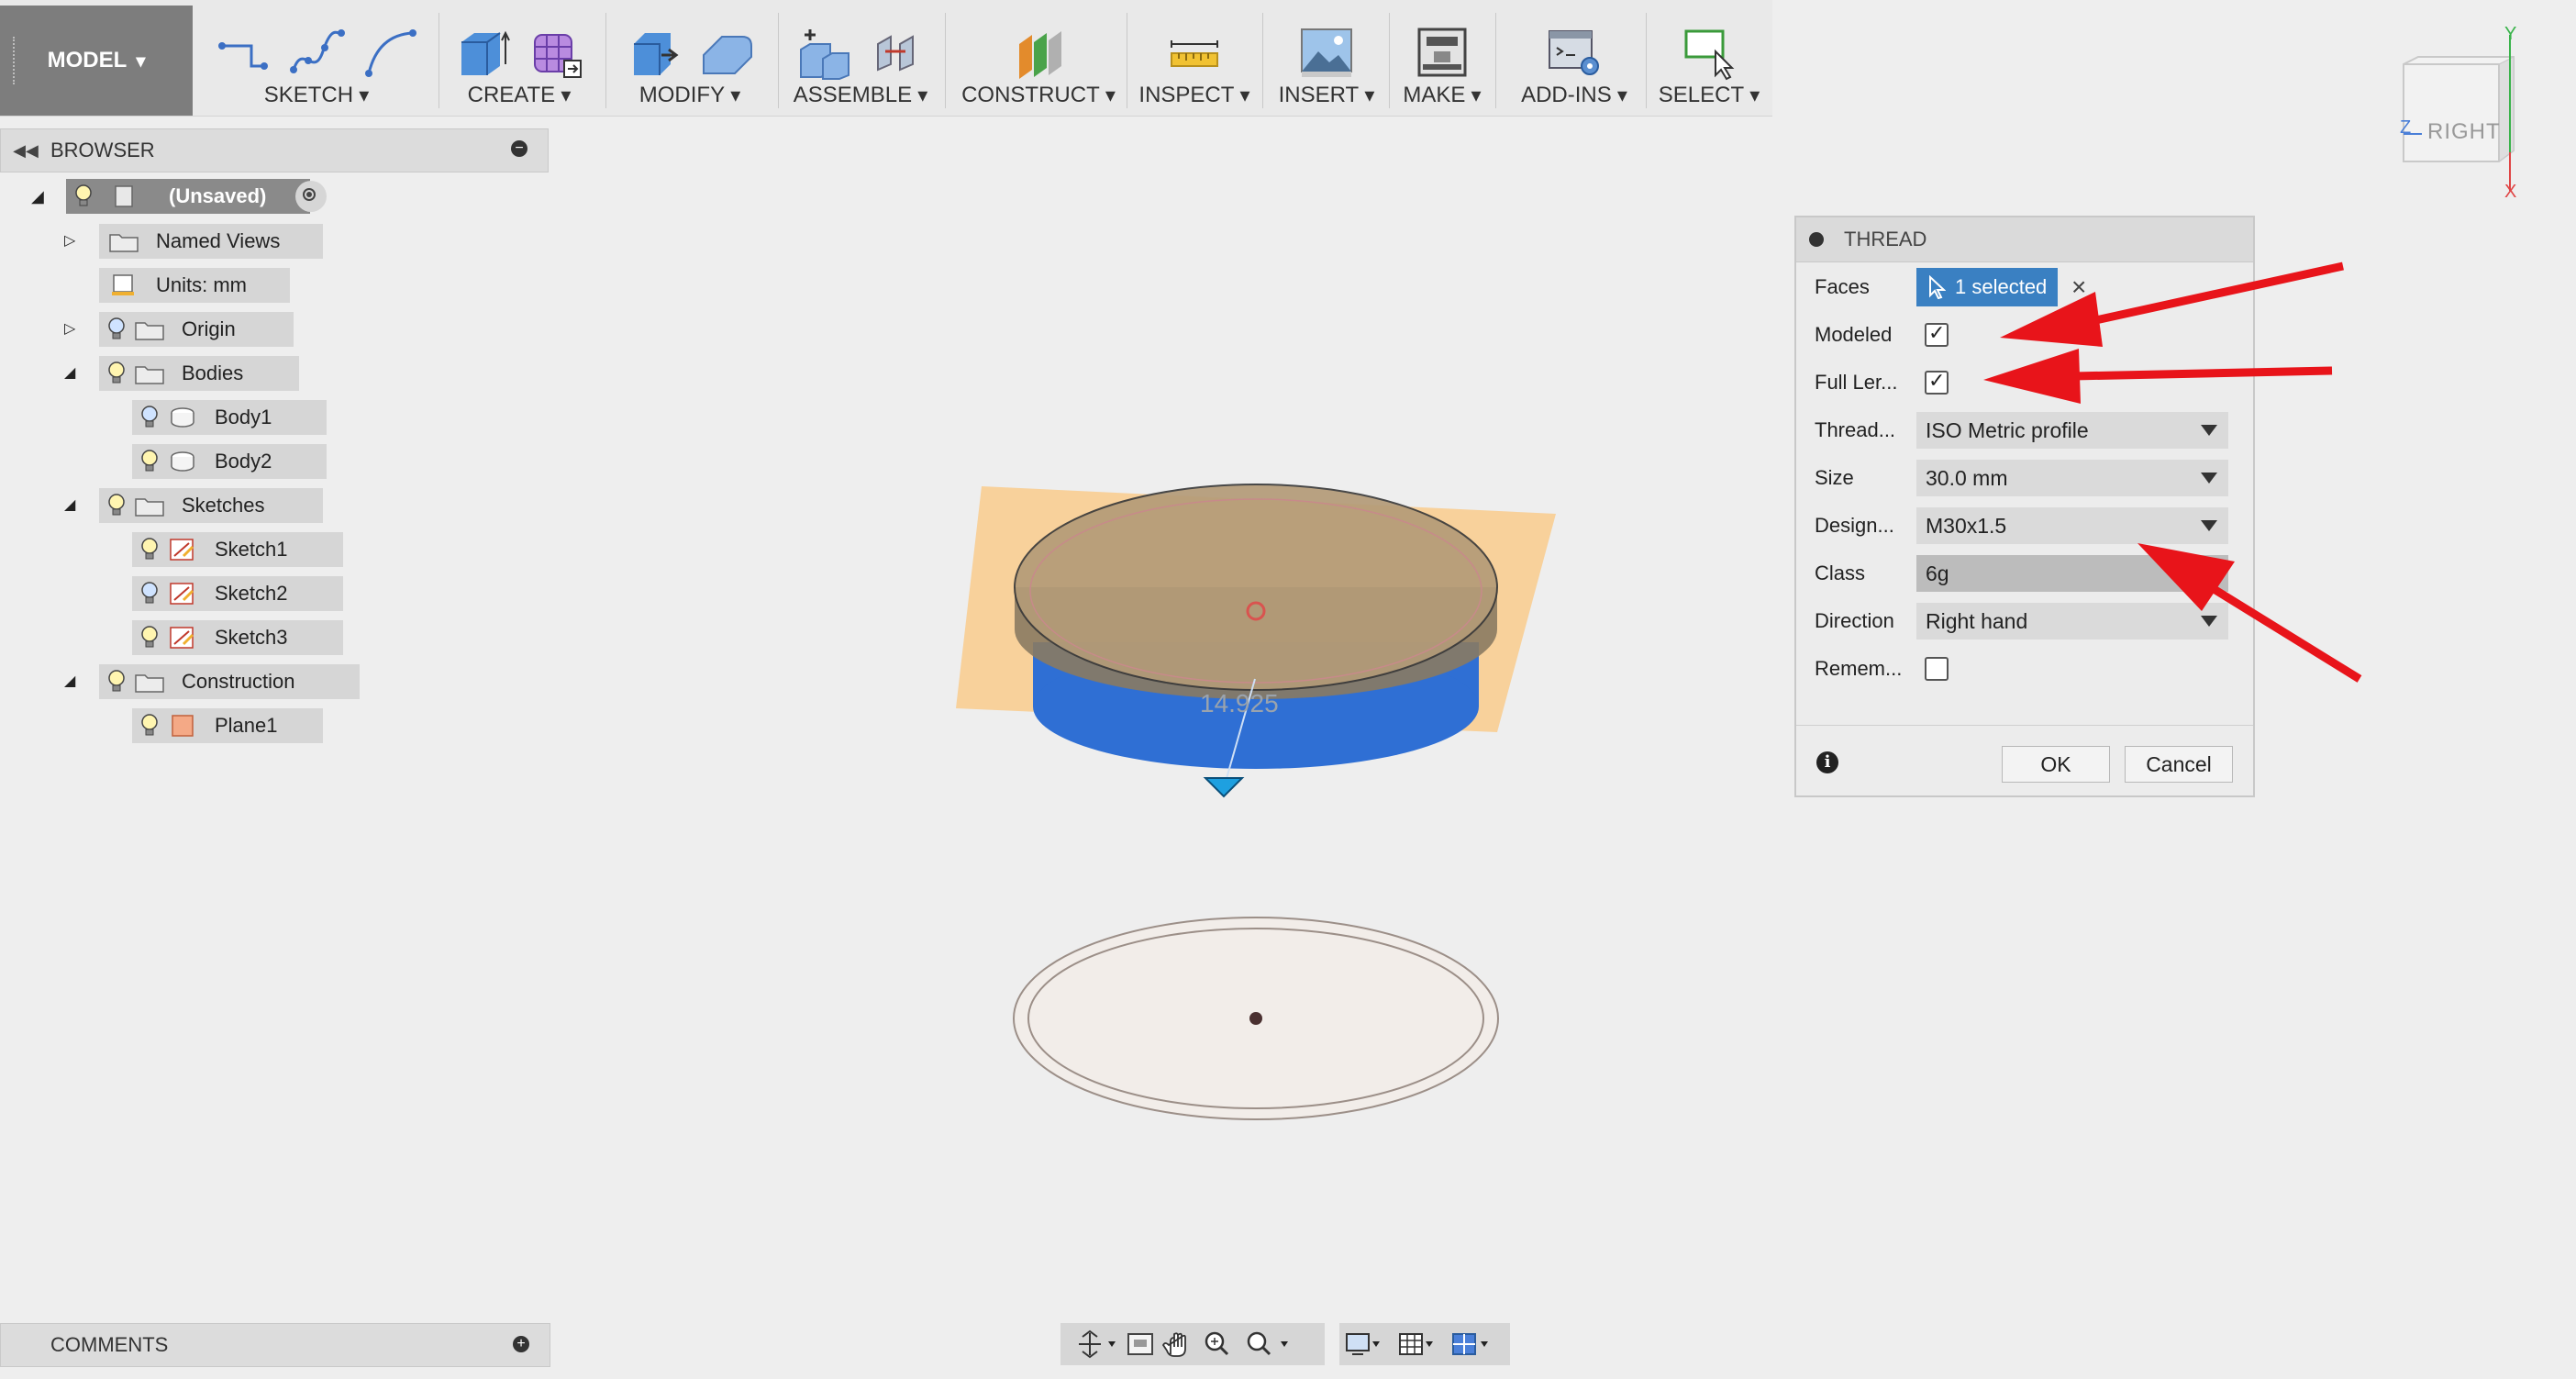  Describe the element at coordinates (1416, 1344) in the screenshot. I see `grid-settings-icon` at that location.